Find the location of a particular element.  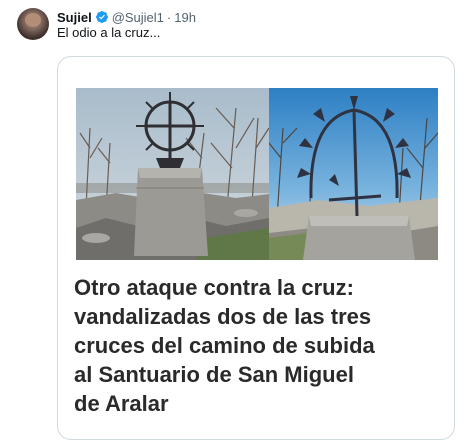

headline-line: vandalizadas dos de las tres is located at coordinates (223, 316).